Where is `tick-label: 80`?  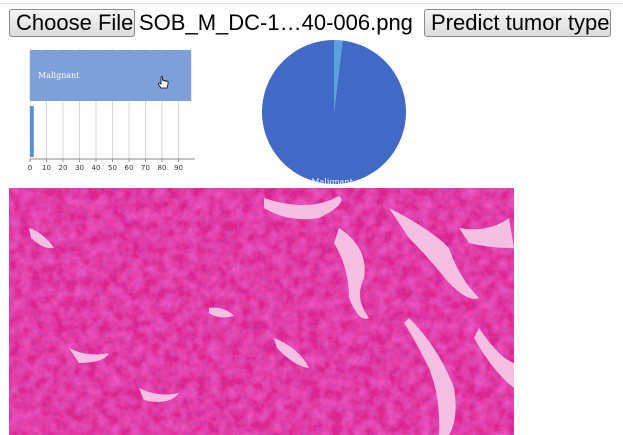 tick-label: 80 is located at coordinates (162, 168).